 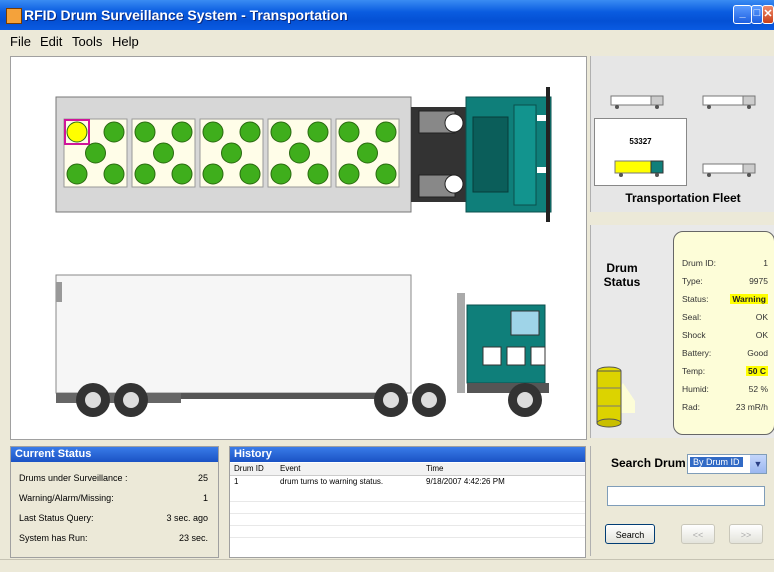 What do you see at coordinates (757, 13) in the screenshot?
I see `maximize-icon: □` at bounding box center [757, 13].